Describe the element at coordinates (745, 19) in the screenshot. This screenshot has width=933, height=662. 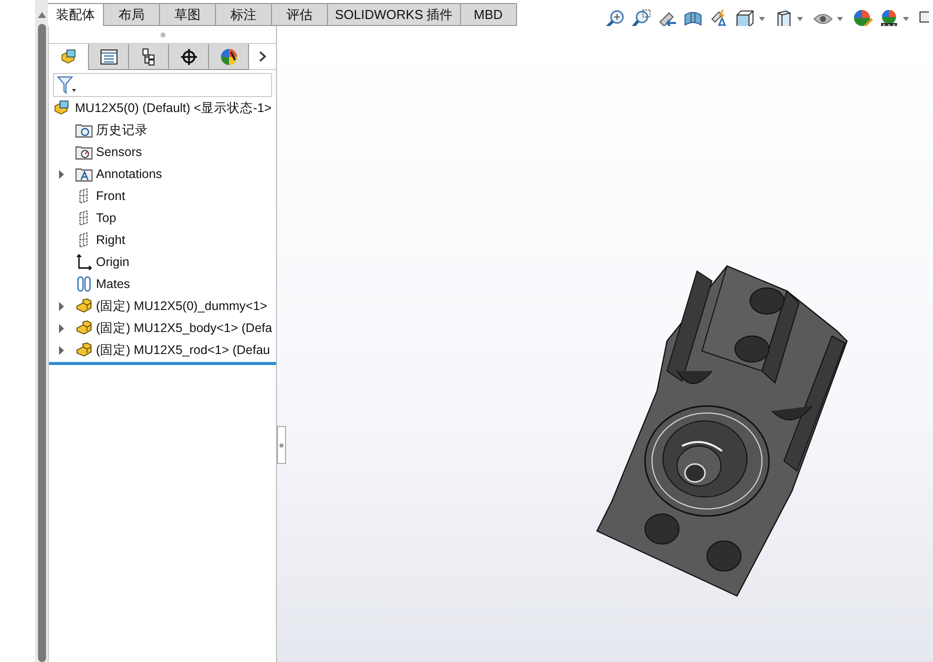
I see `view-orientation-icon` at that location.